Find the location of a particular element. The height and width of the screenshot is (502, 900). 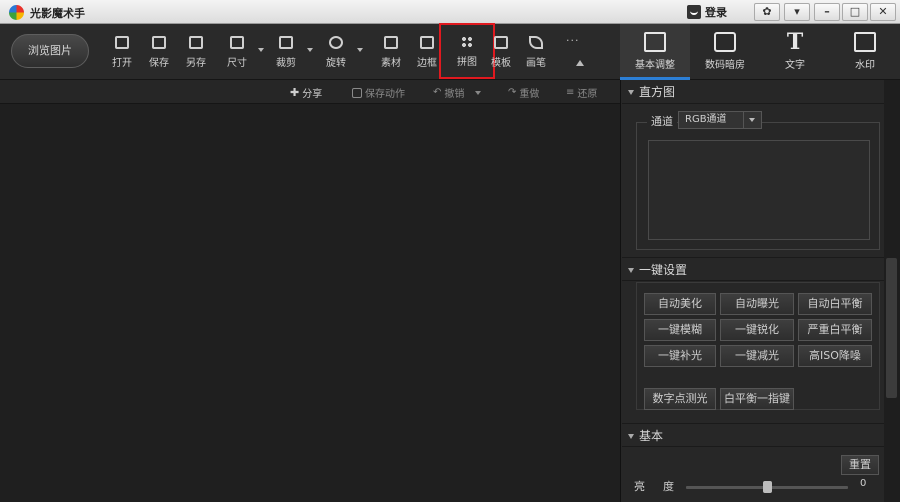

one-click-reduce-light-button: 一键减光 is located at coordinates (757, 356).